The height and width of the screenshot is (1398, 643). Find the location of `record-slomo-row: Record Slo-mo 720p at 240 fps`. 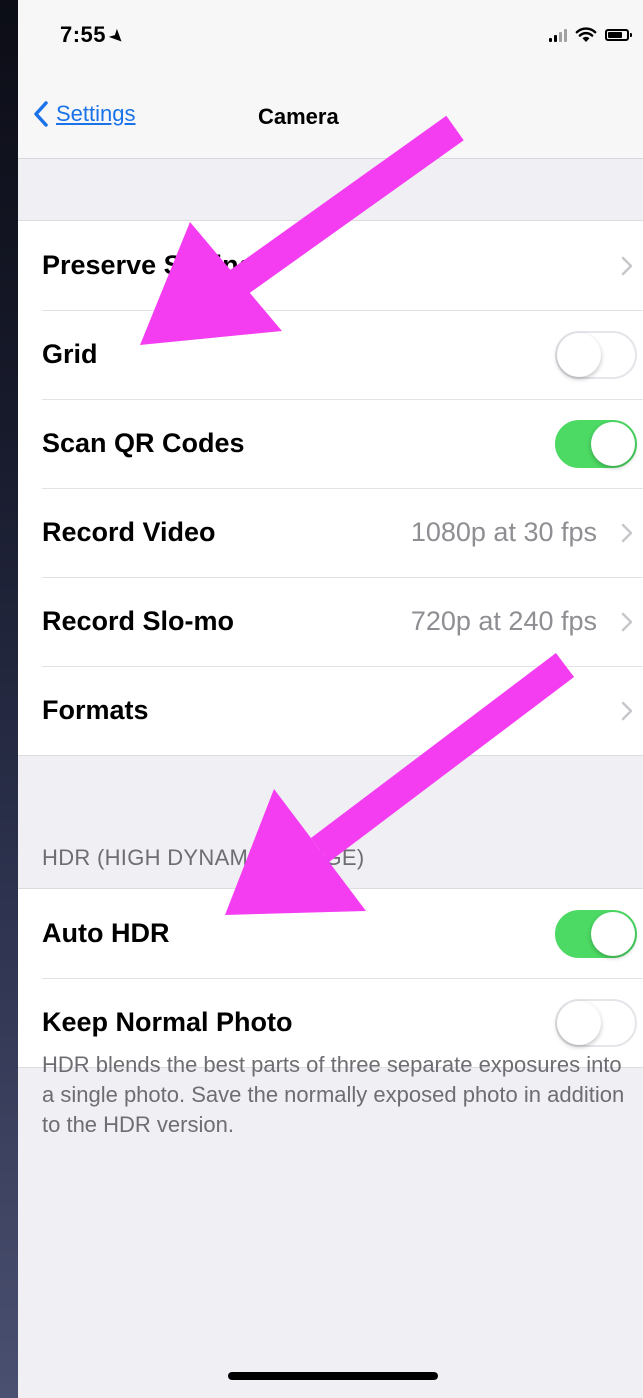

record-slomo-row: Record Slo-mo 720p at 240 fps is located at coordinates (330, 621).